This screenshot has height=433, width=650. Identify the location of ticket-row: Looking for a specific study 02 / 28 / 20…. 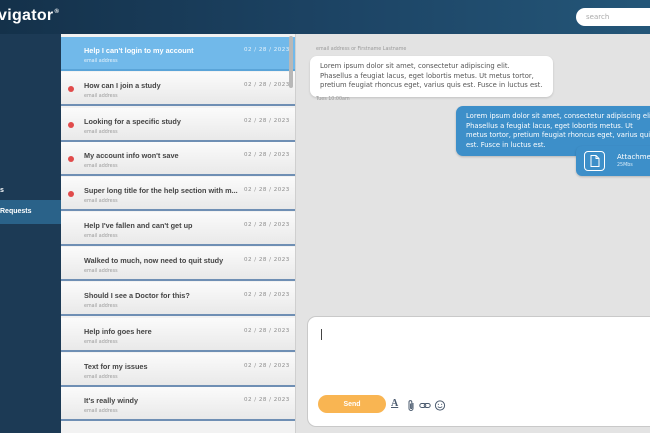
(178, 125).